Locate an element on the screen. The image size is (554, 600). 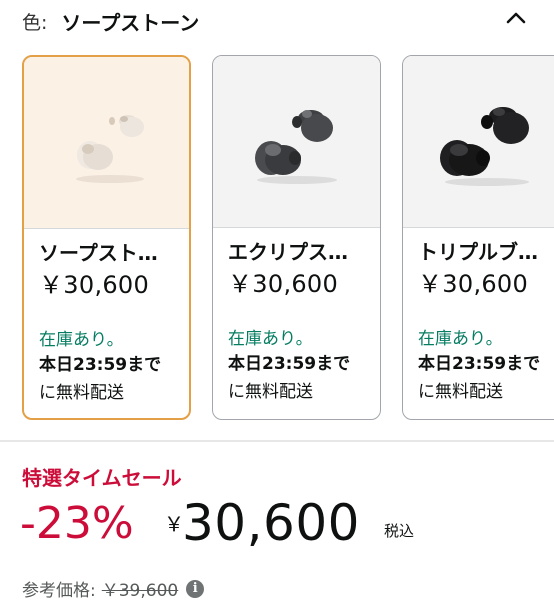
reference-price-row: 参考価格: ￥39,600 i is located at coordinates (113, 588).